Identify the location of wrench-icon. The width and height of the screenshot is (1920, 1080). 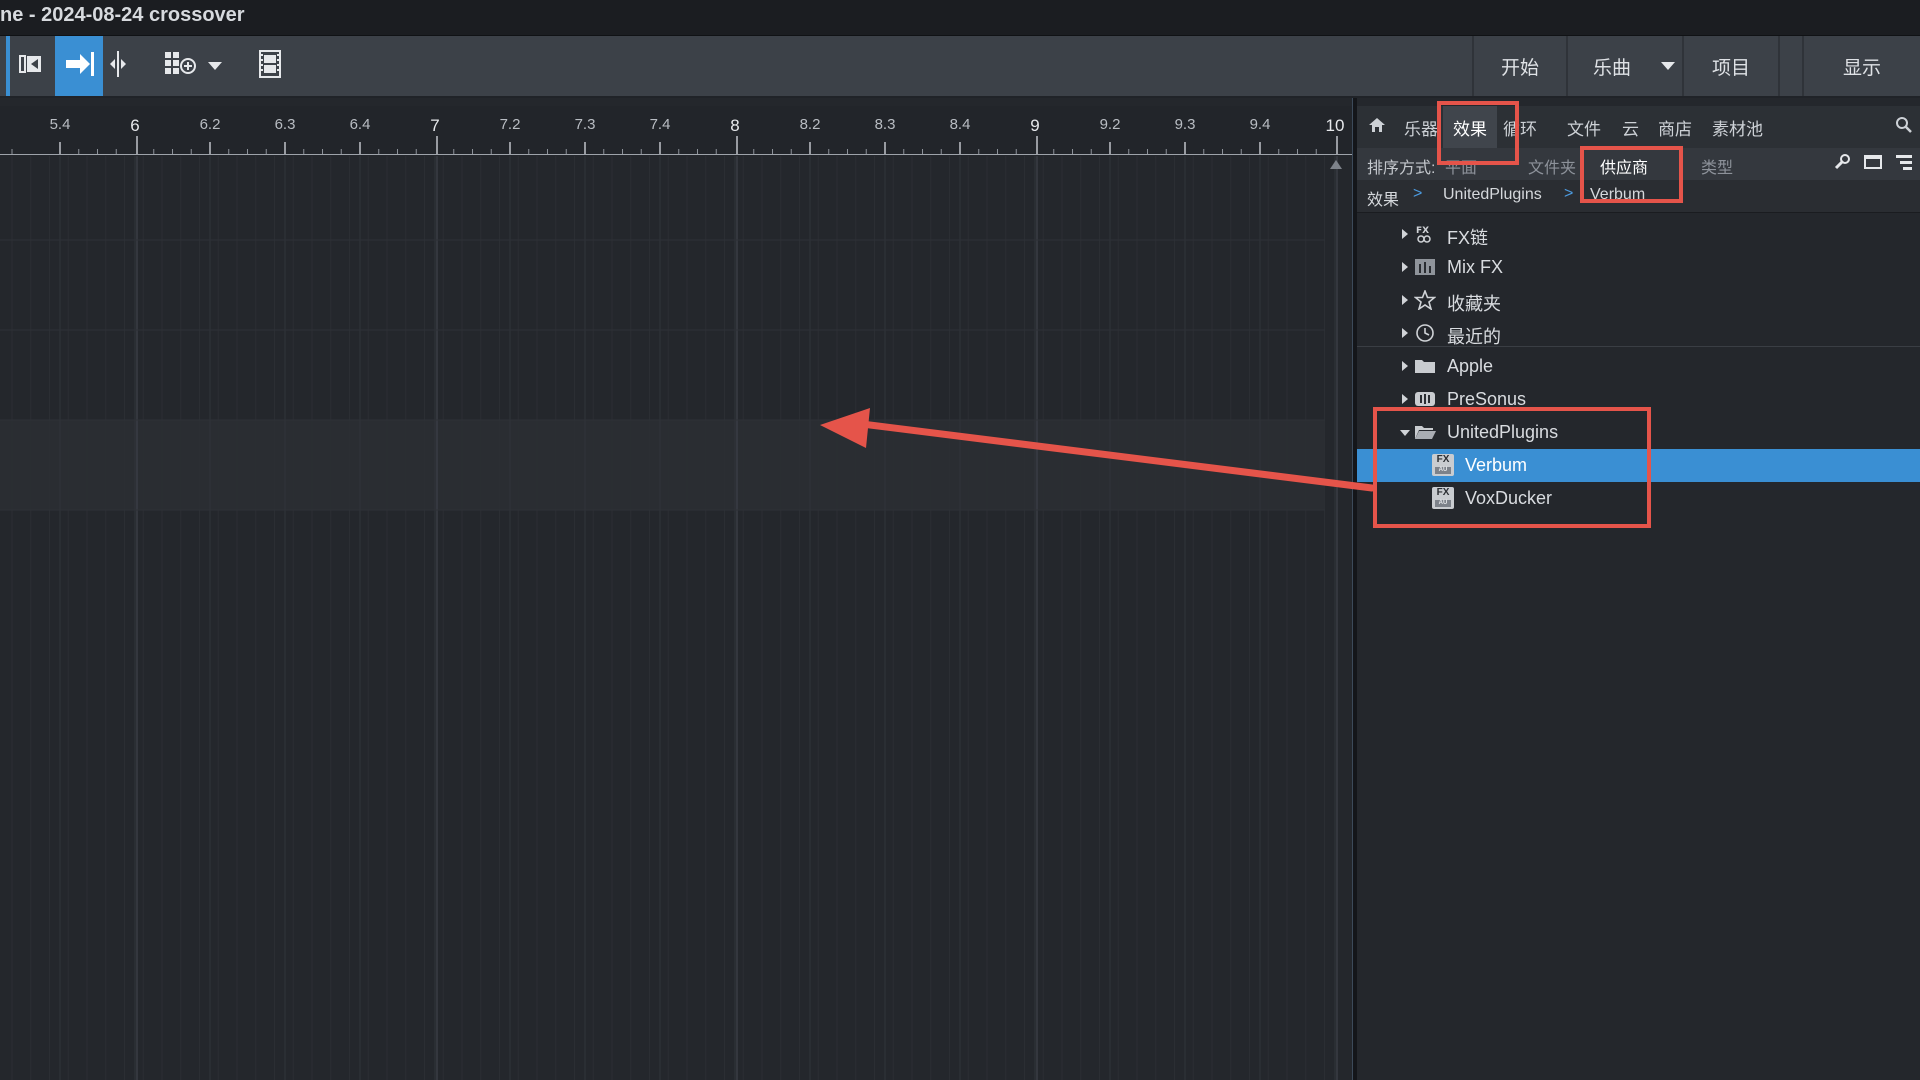
(1842, 164).